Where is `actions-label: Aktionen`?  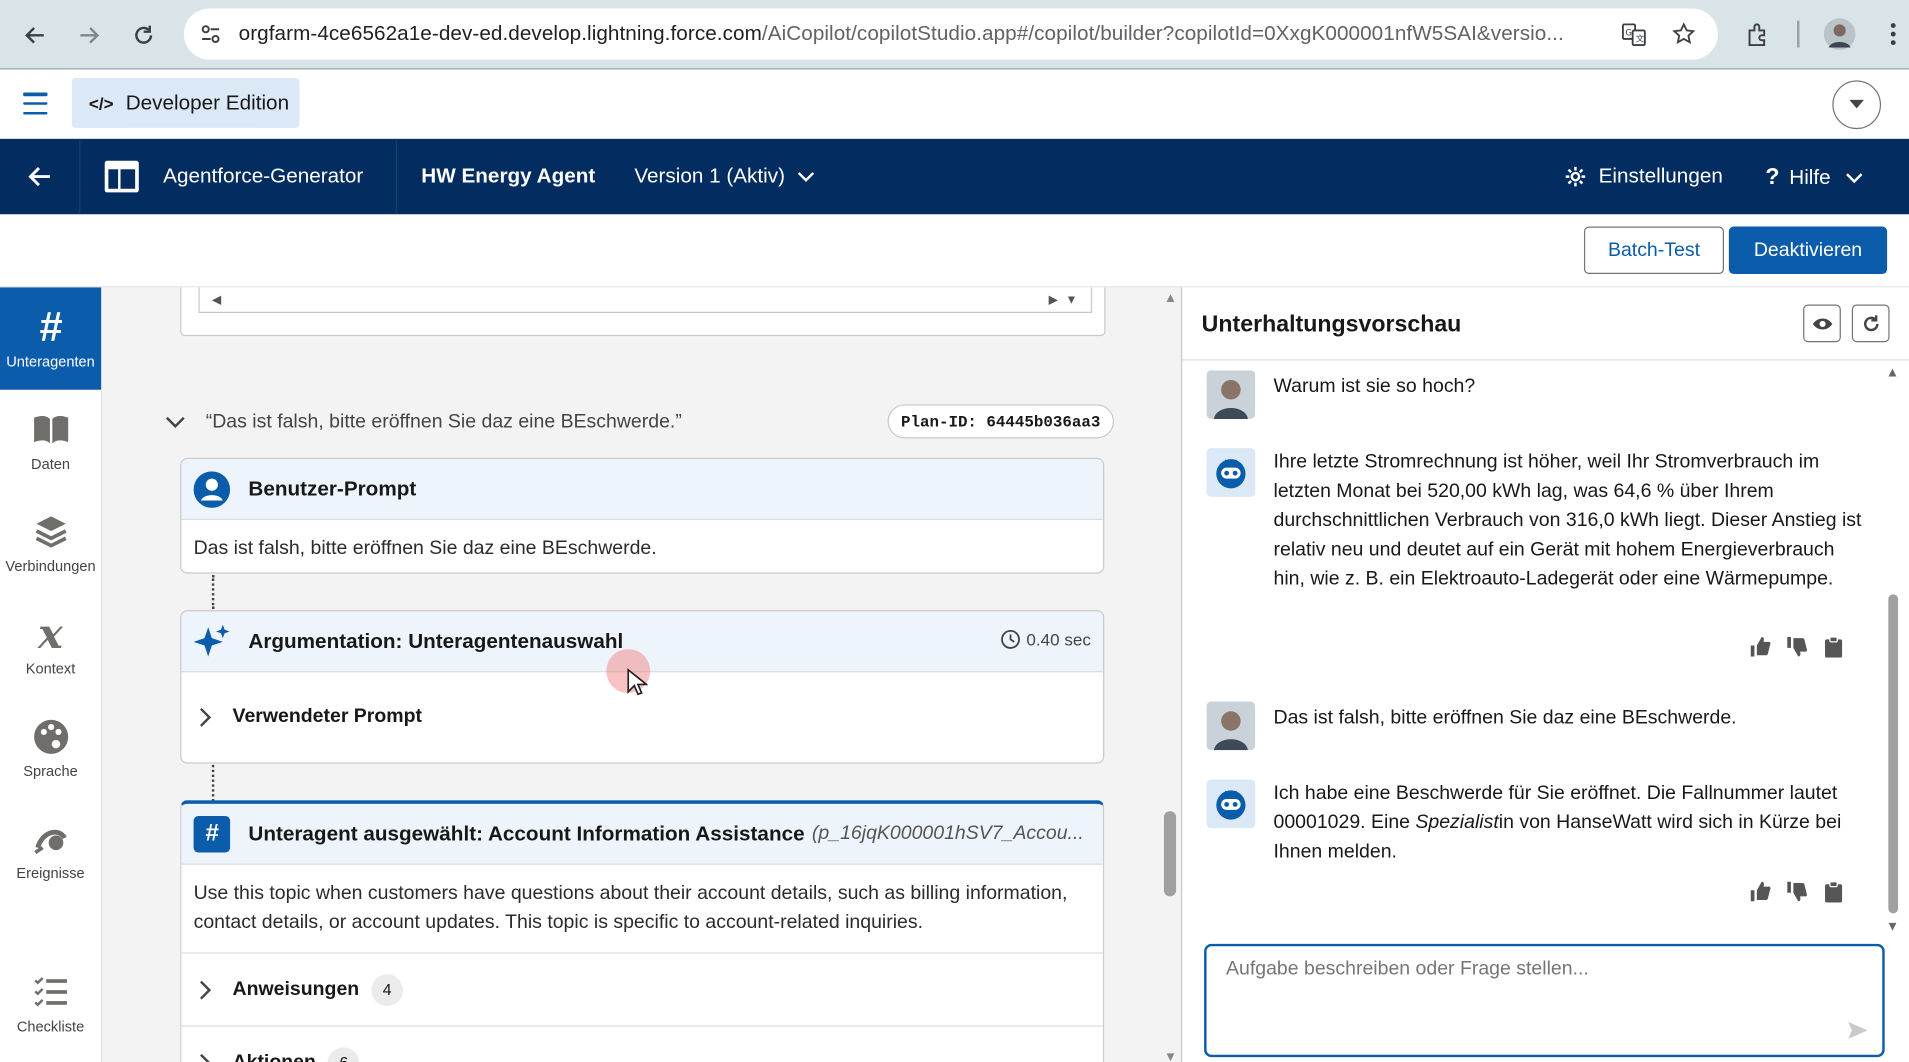
actions-label: Aktionen is located at coordinates (274, 1057).